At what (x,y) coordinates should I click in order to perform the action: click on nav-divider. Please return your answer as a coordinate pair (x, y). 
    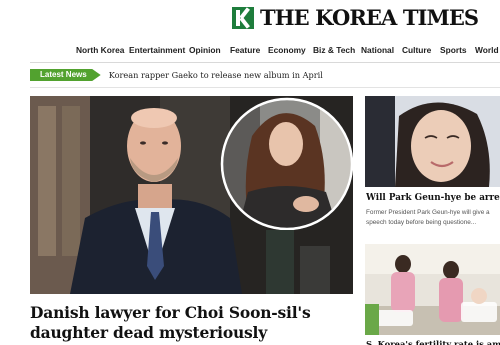
    Looking at the image, I should click on (265, 62).